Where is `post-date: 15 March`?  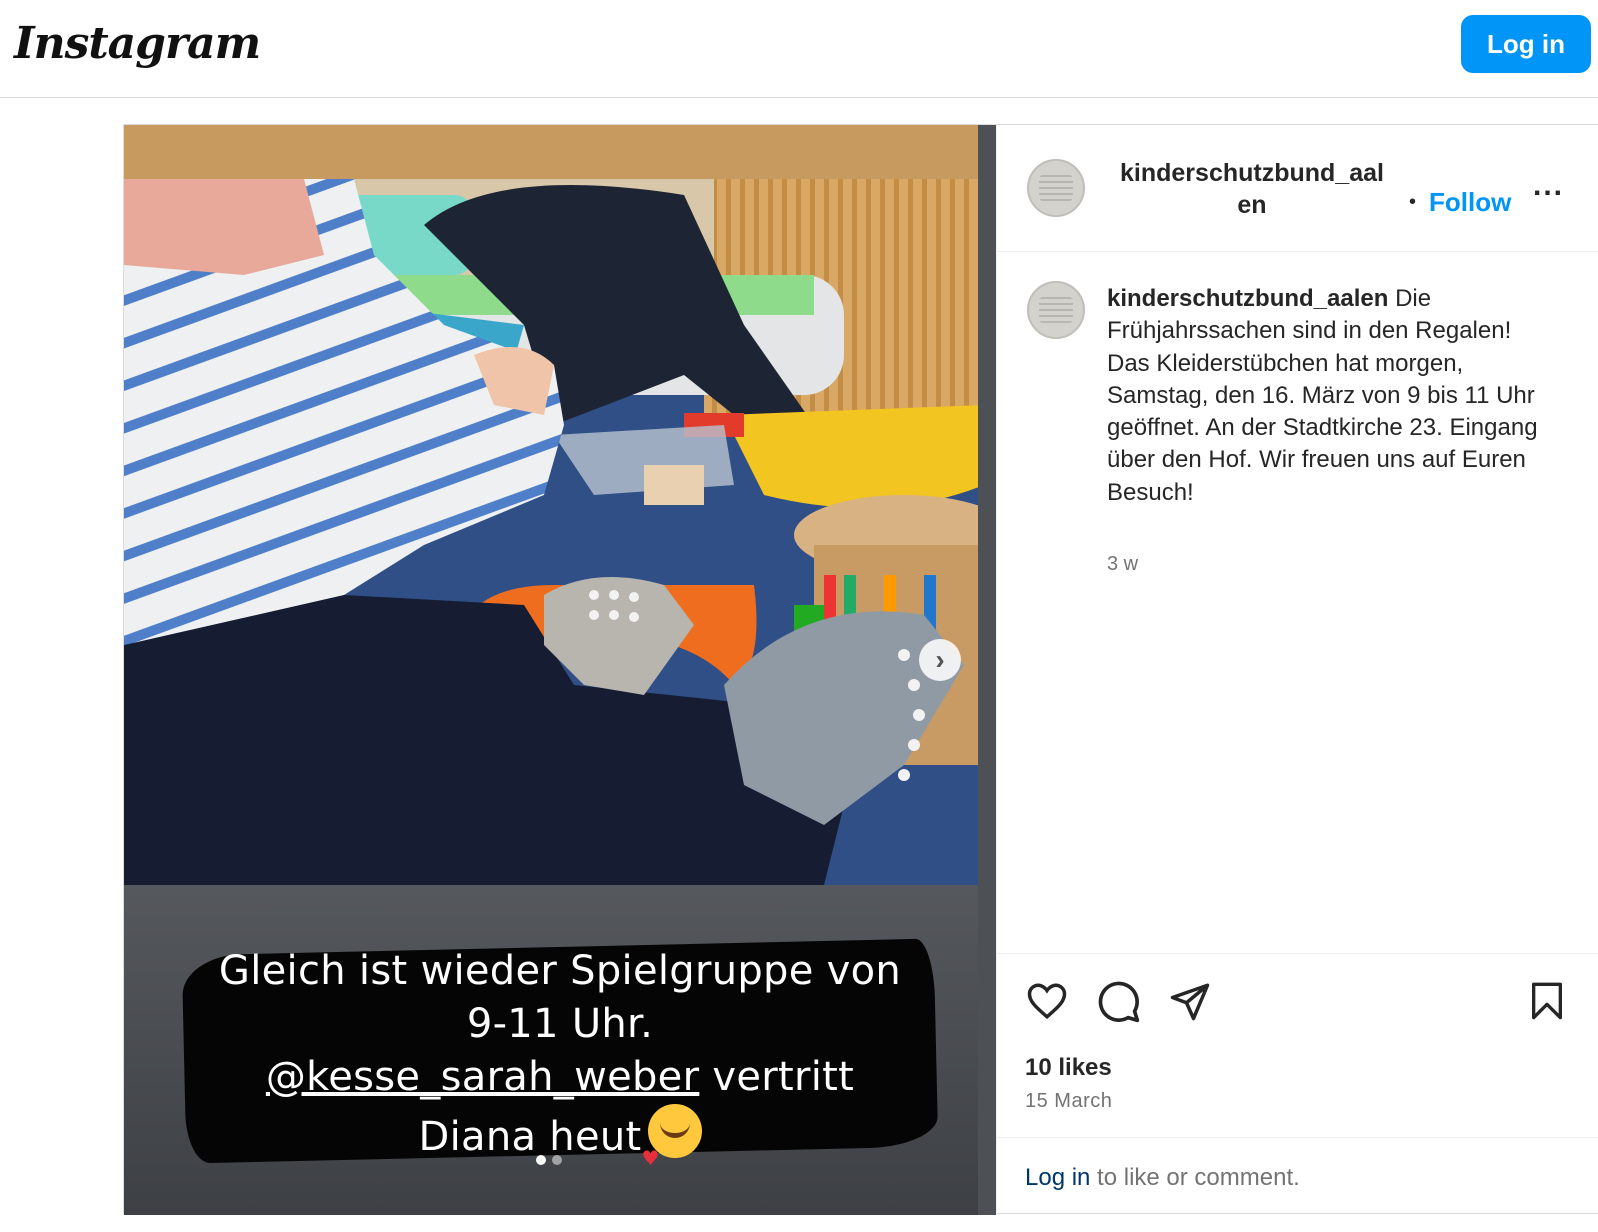
post-date: 15 March is located at coordinates (1068, 1101).